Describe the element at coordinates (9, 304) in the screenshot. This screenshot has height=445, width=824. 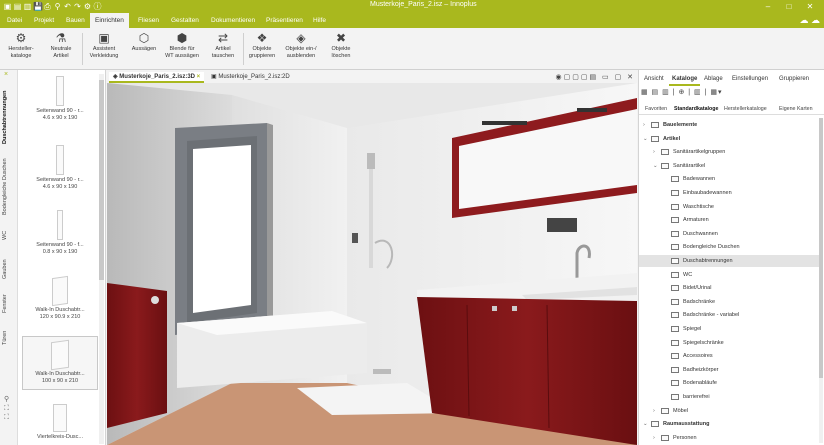
I see `vtab-fenster: Fenster` at that location.